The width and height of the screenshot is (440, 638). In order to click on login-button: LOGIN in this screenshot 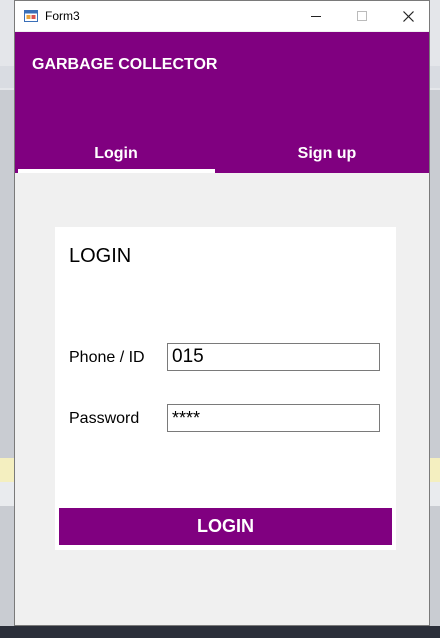, I will do `click(225, 526)`.